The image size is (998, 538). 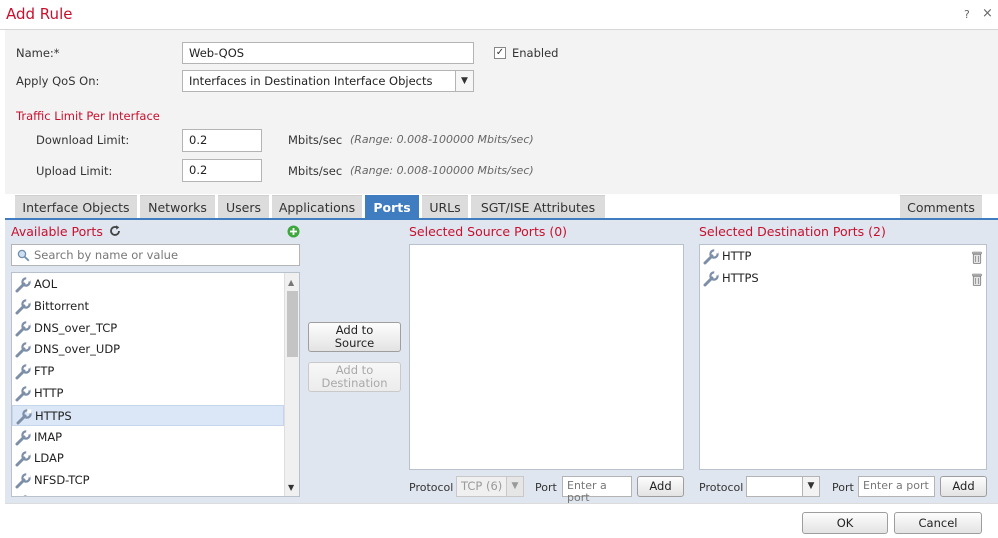 I want to click on add-to-source-button: Add to Source, so click(x=354, y=337).